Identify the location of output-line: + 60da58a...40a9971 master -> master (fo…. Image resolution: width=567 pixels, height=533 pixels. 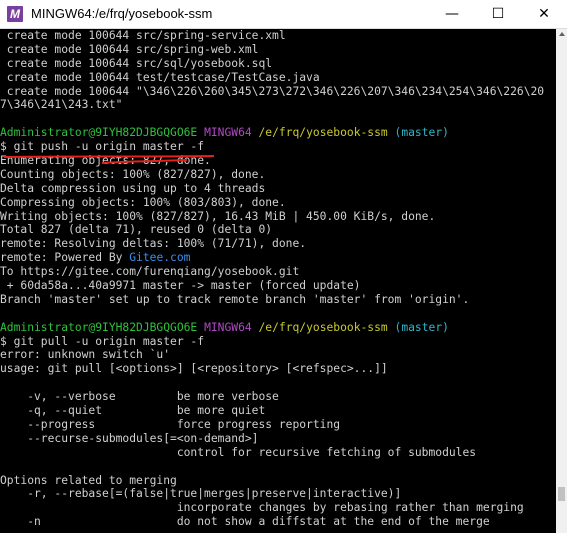
(180, 286).